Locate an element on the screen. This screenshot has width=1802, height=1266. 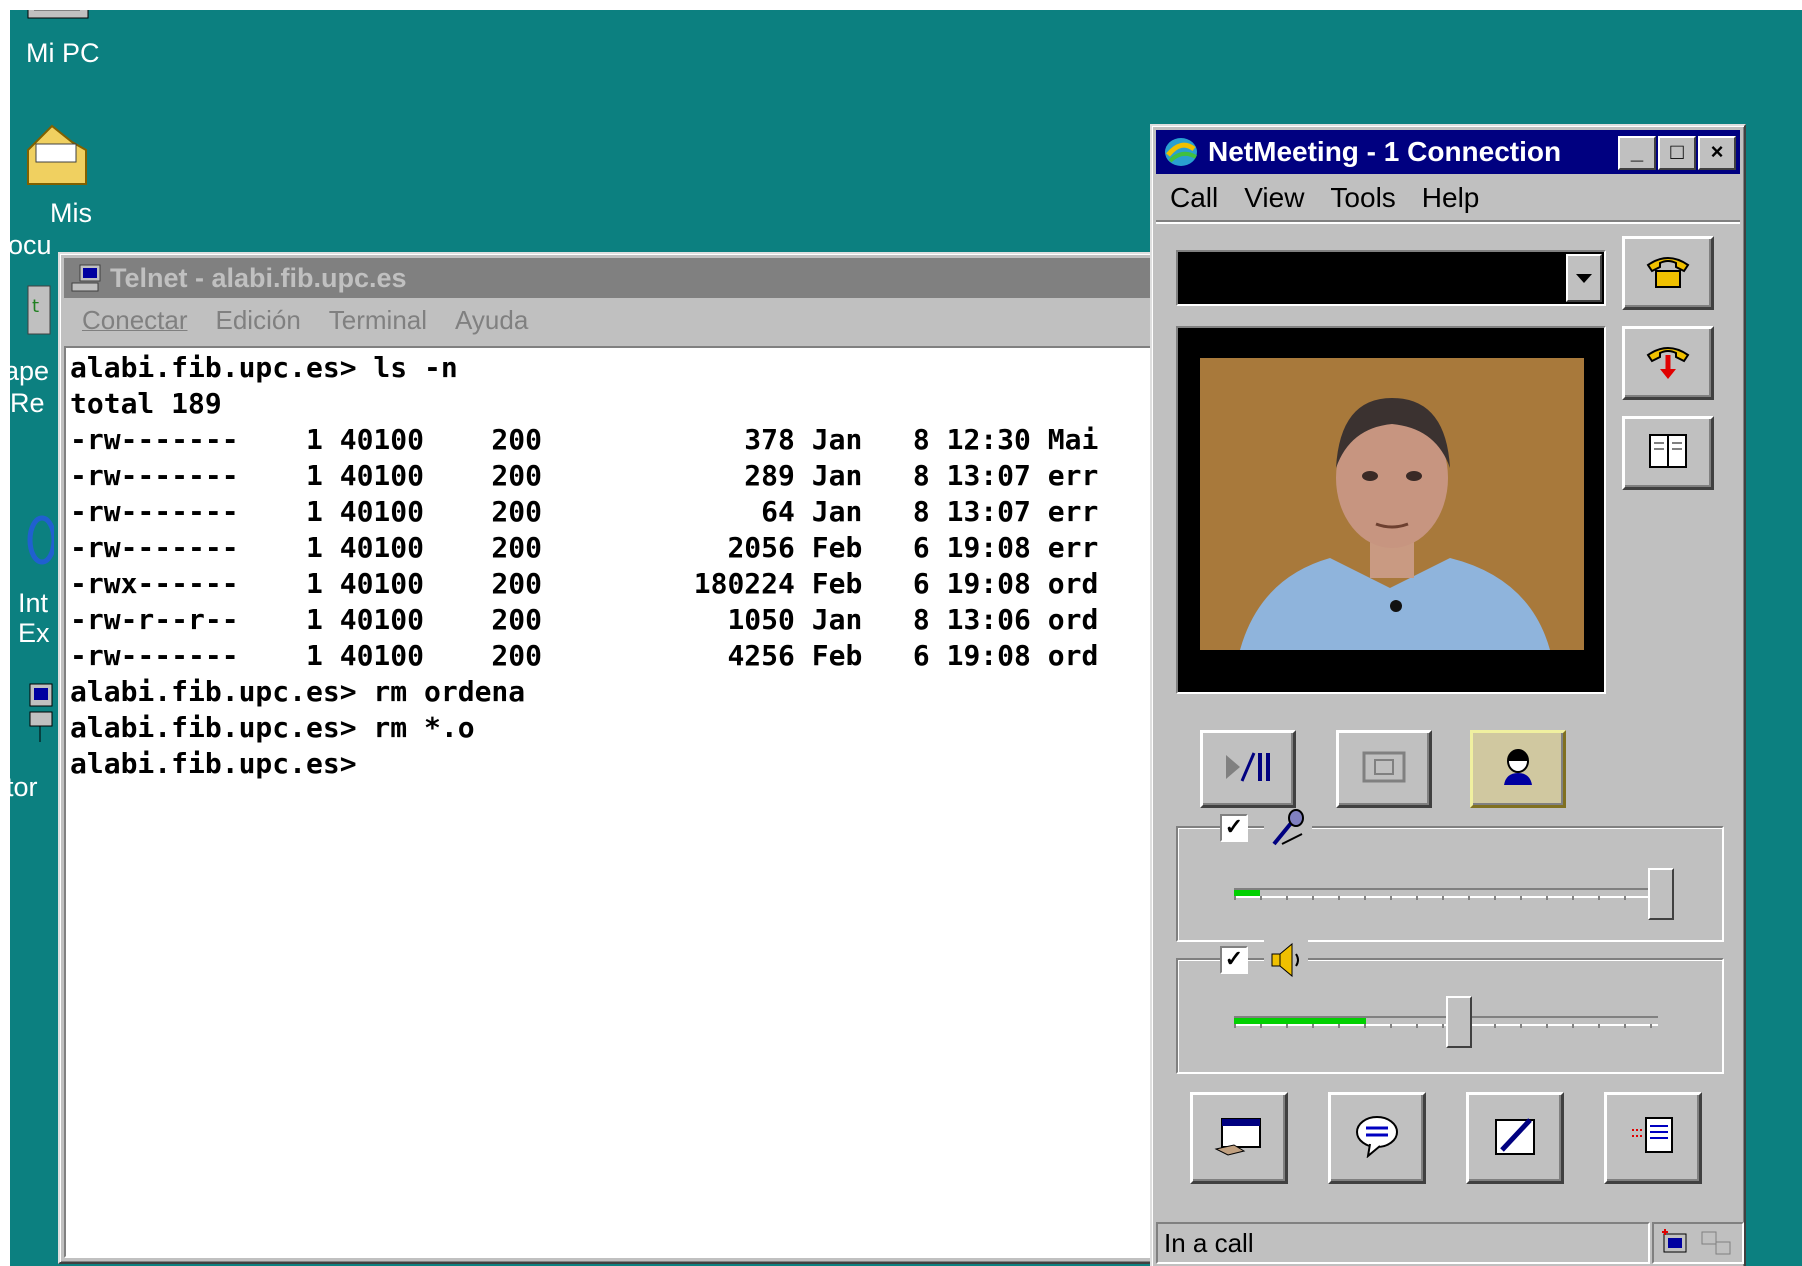
desktop-icon-label-explorer: Ex is located at coordinates (34, 633).